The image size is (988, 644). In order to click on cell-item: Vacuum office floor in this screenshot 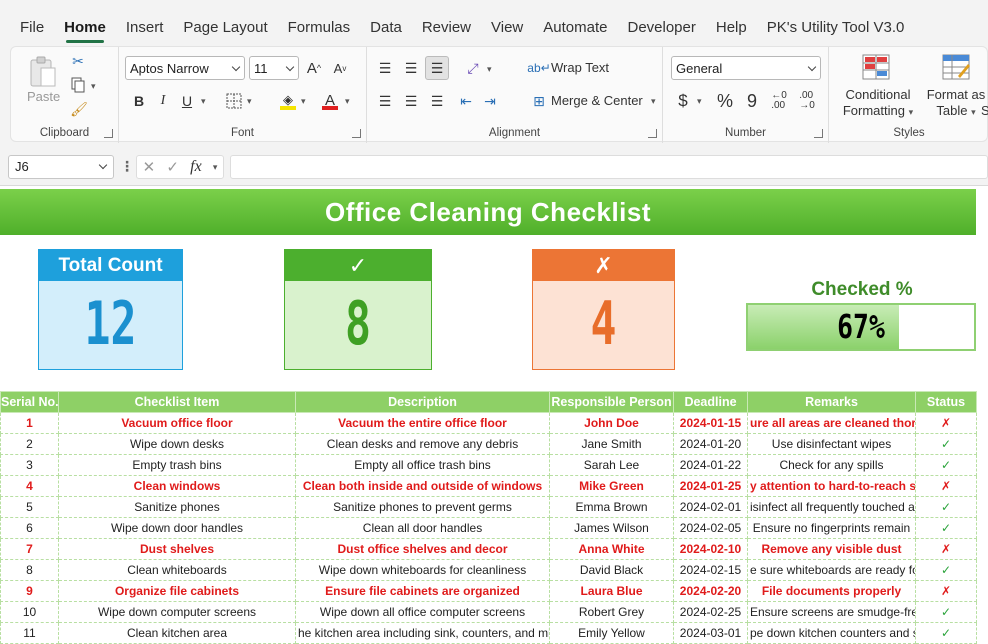, I will do `click(177, 423)`.